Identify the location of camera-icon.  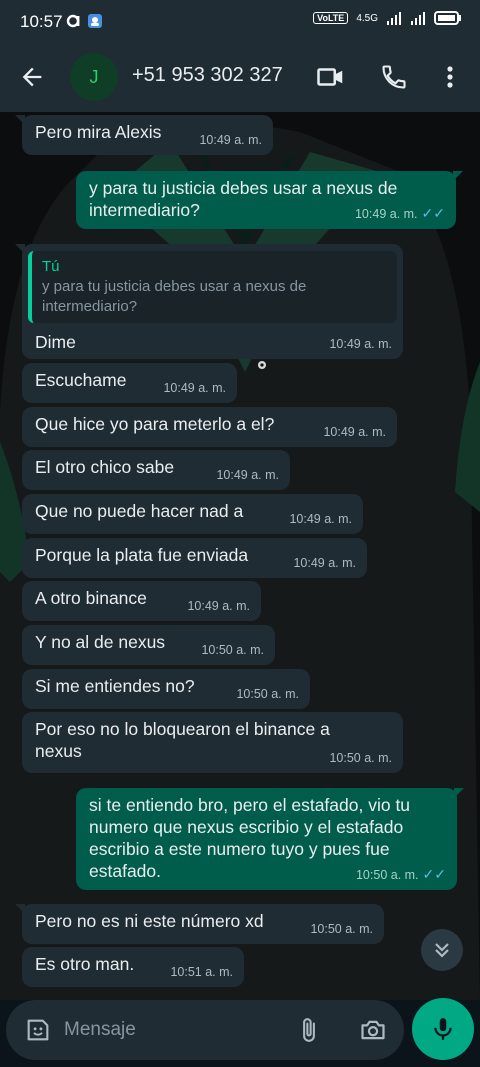
(373, 1030).